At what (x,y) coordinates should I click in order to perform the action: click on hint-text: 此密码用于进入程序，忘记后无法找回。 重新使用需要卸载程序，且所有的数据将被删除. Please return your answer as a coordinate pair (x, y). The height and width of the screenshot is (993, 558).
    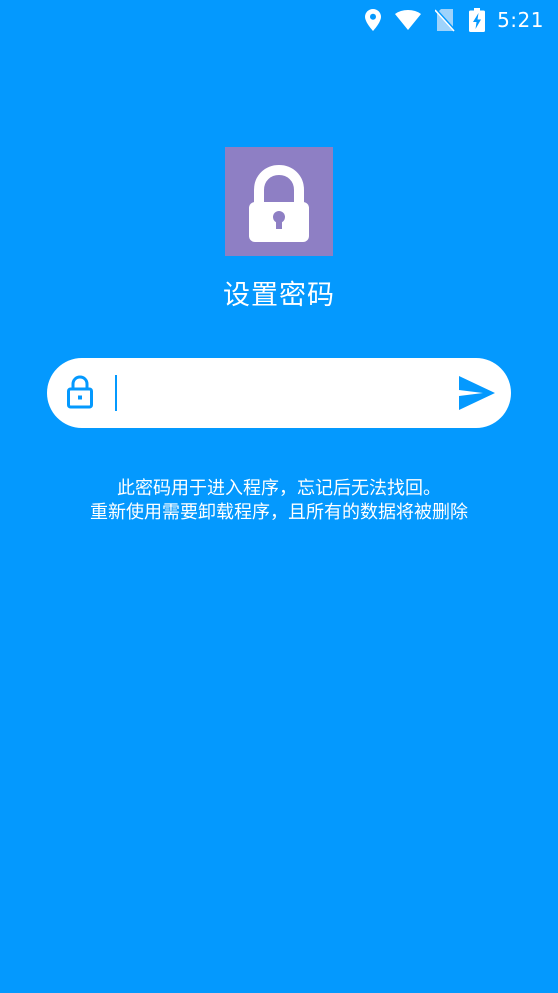
    Looking at the image, I should click on (279, 501).